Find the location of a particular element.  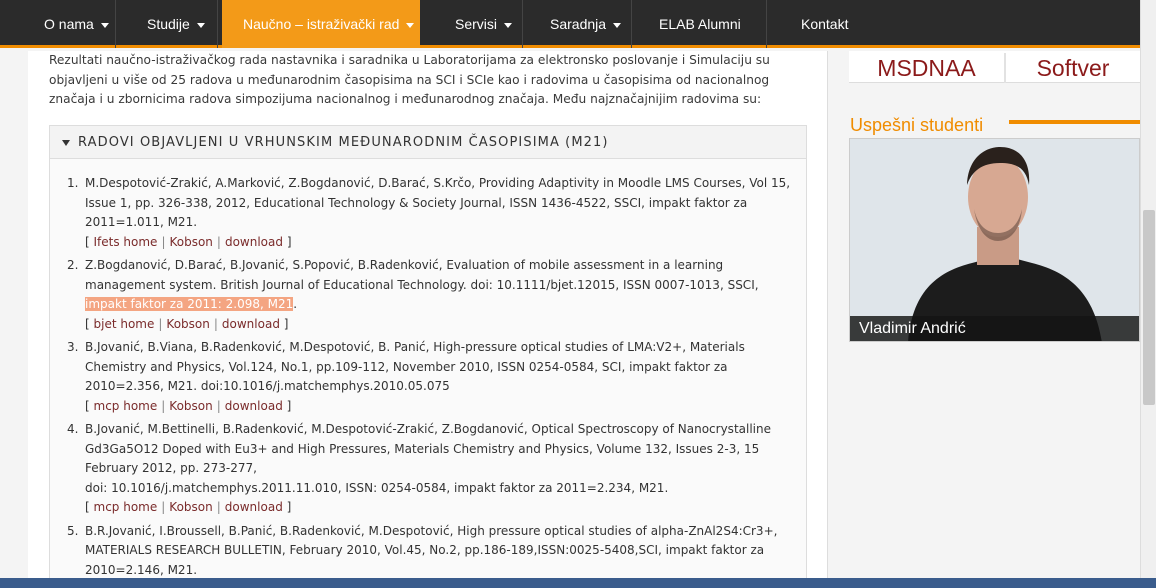

item-number: 1. is located at coordinates (73, 183).